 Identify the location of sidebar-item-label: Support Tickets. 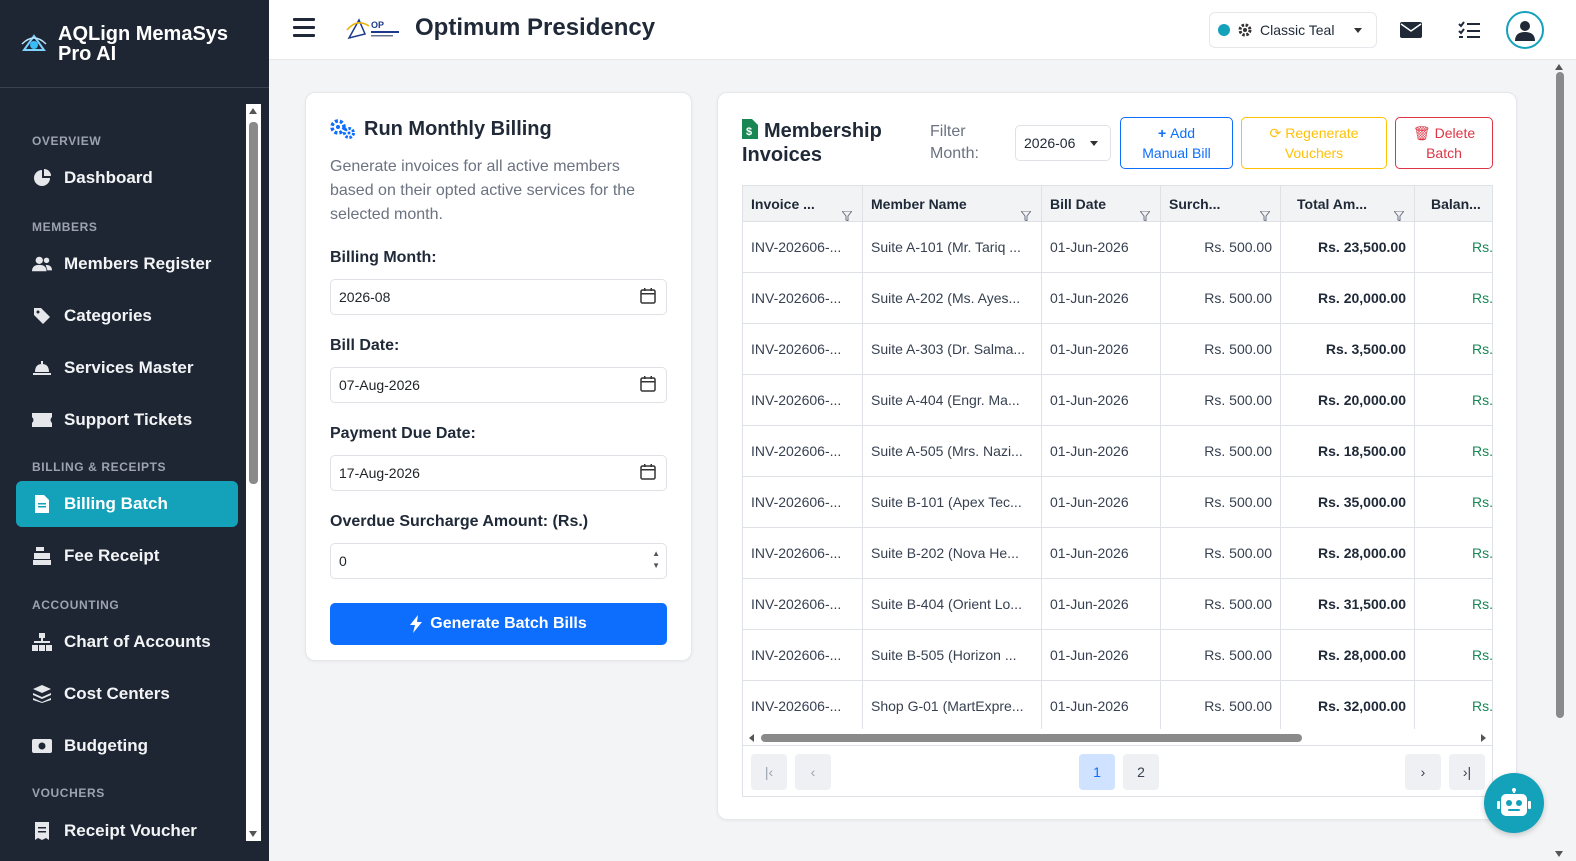
(128, 419).